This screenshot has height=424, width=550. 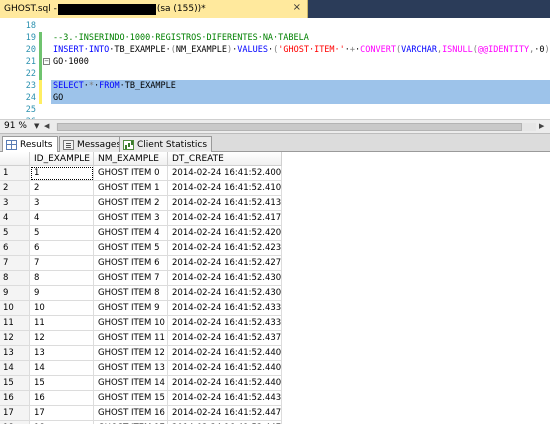 I want to click on table-row: 13 13 GHOST ITEM 12 2014-02-24 16:41:52.440, so click(x=275, y=353).